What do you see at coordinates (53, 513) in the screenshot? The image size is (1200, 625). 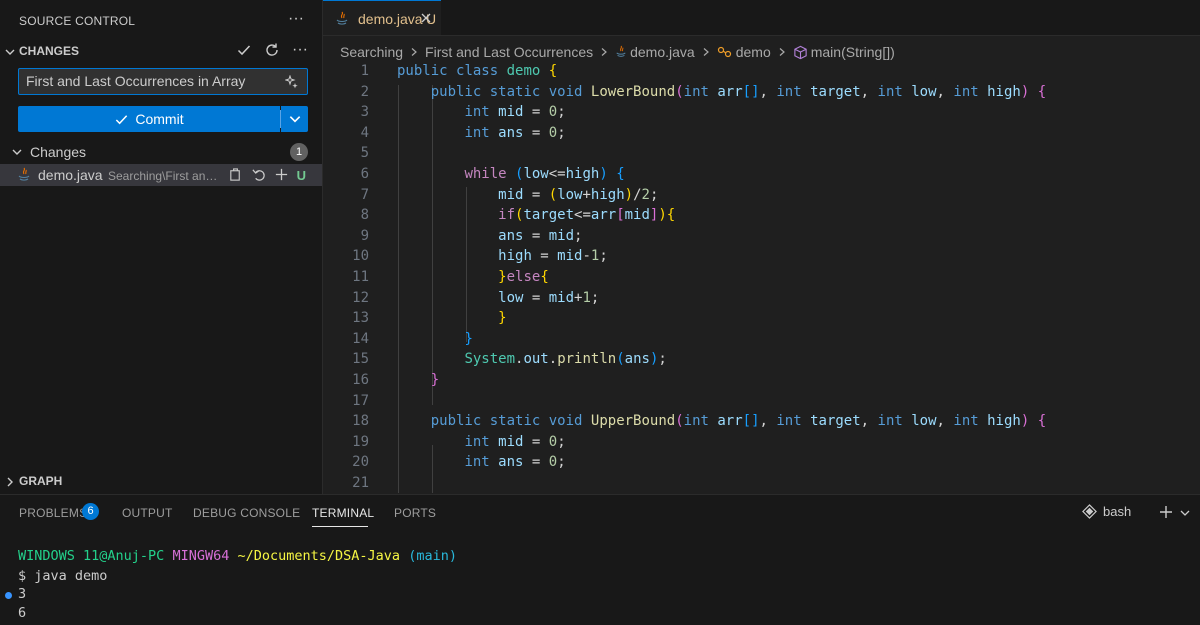 I see `tab-problems: PROBLEMS` at bounding box center [53, 513].